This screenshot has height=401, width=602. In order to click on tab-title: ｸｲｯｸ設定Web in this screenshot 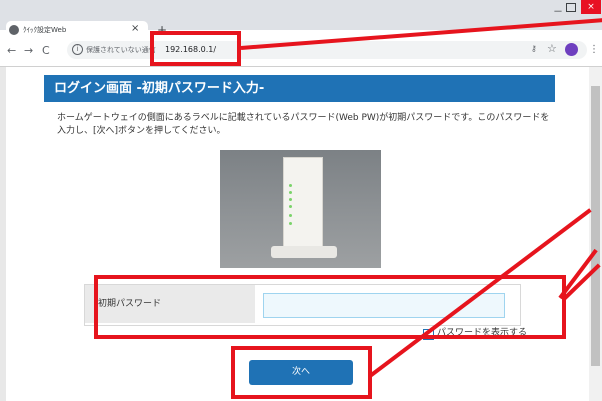, I will do `click(44, 30)`.